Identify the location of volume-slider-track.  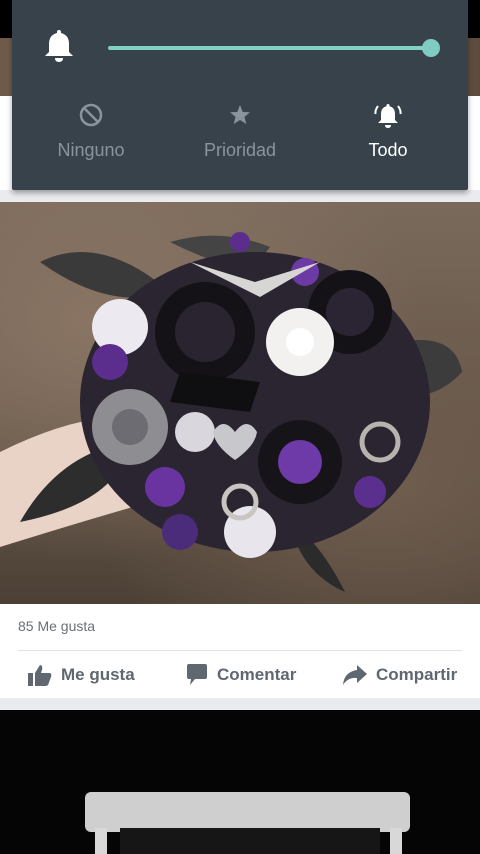
(270, 48).